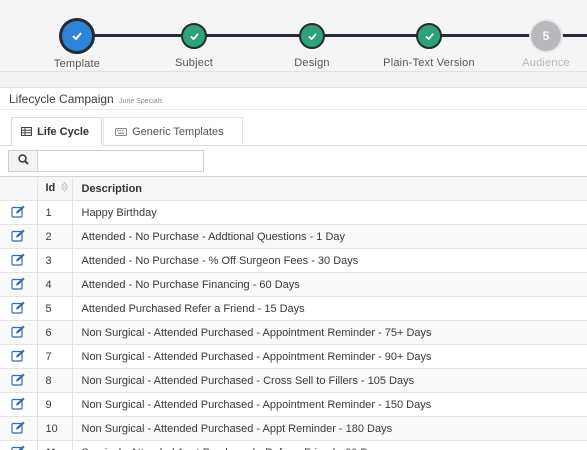 Image resolution: width=587 pixels, height=450 pixels. Describe the element at coordinates (55, 445) in the screenshot. I see `id-cell: 11` at that location.